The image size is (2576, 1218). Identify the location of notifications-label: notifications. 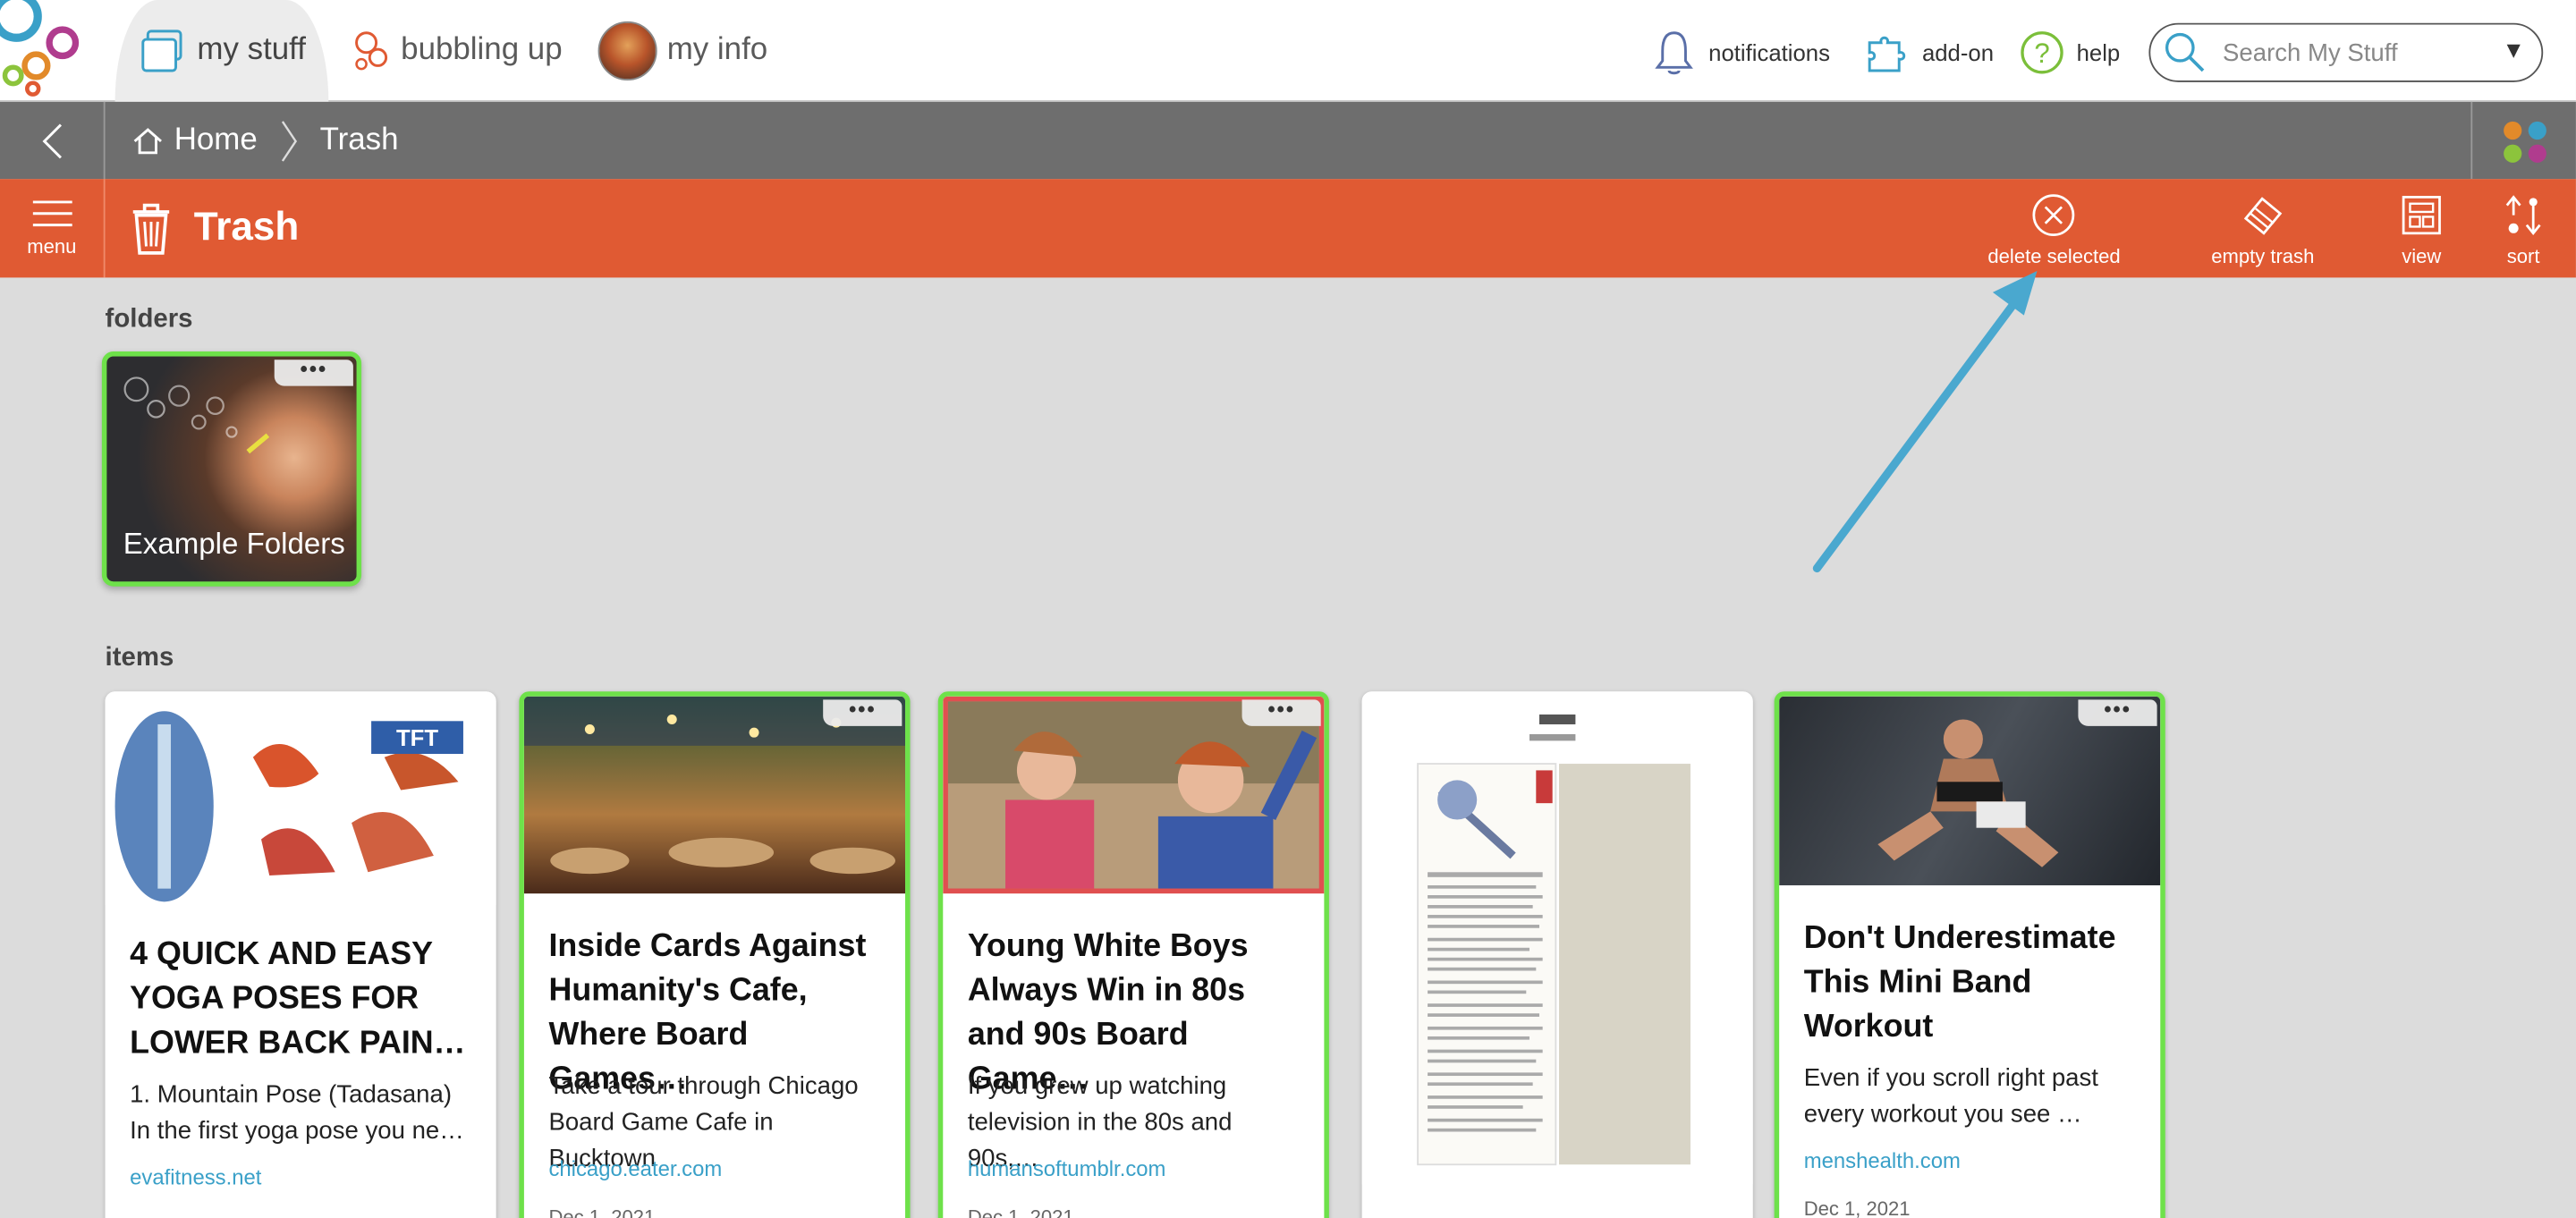
(1769, 52).